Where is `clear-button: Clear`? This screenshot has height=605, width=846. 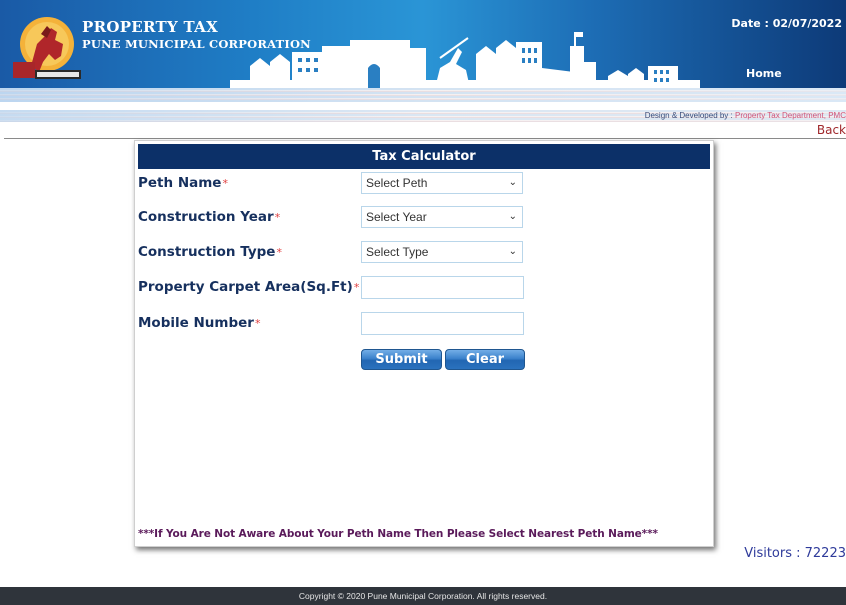
clear-button: Clear is located at coordinates (485, 359).